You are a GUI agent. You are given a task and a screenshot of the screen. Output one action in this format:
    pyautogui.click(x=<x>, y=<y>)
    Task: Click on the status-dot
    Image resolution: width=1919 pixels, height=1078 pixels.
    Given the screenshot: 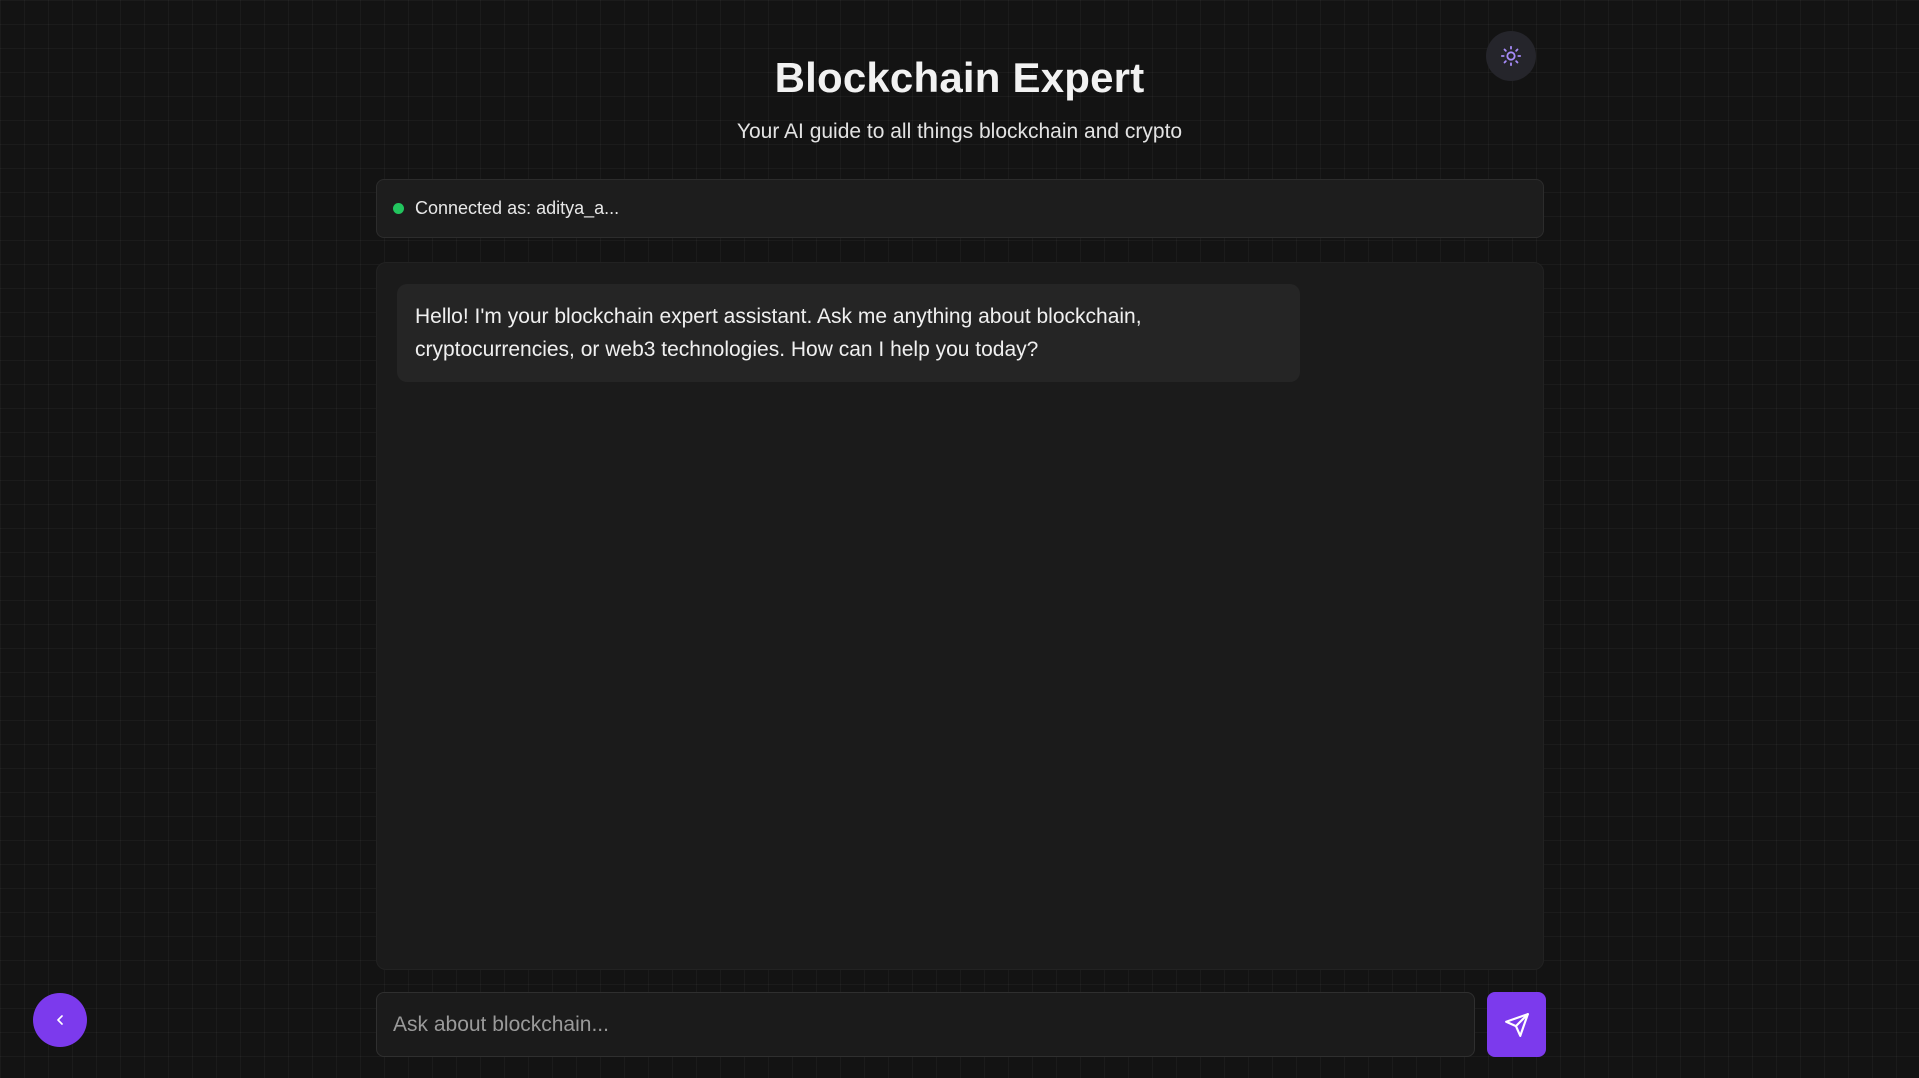 What is the action you would take?
    pyautogui.click(x=398, y=208)
    